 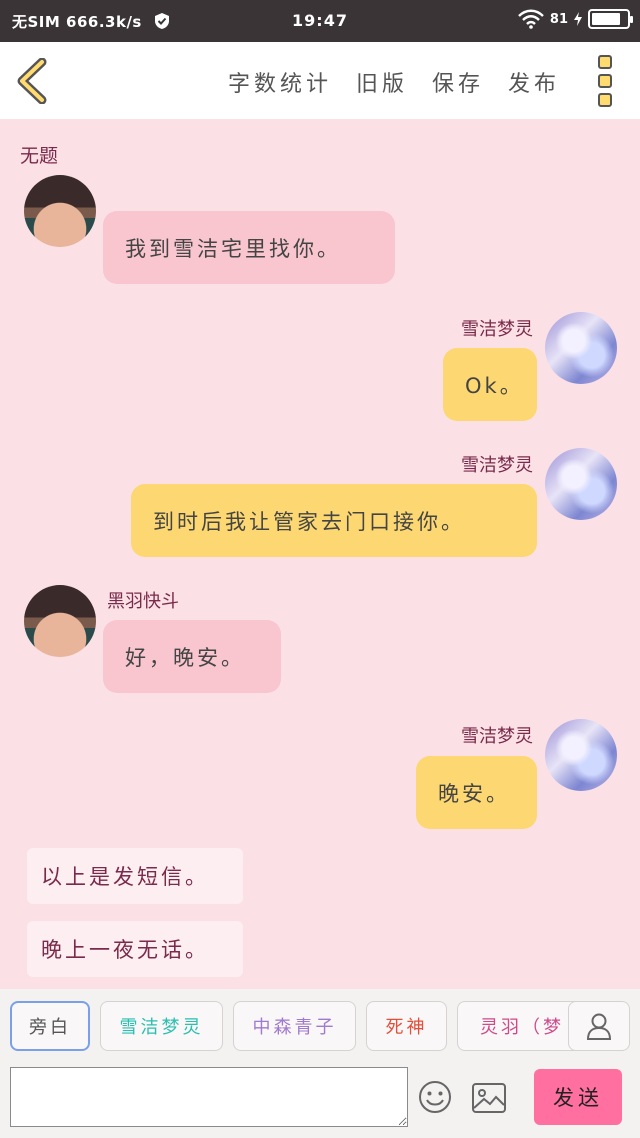 I want to click on message-bubble: 我到雪洁宅里找你。, so click(x=249, y=247).